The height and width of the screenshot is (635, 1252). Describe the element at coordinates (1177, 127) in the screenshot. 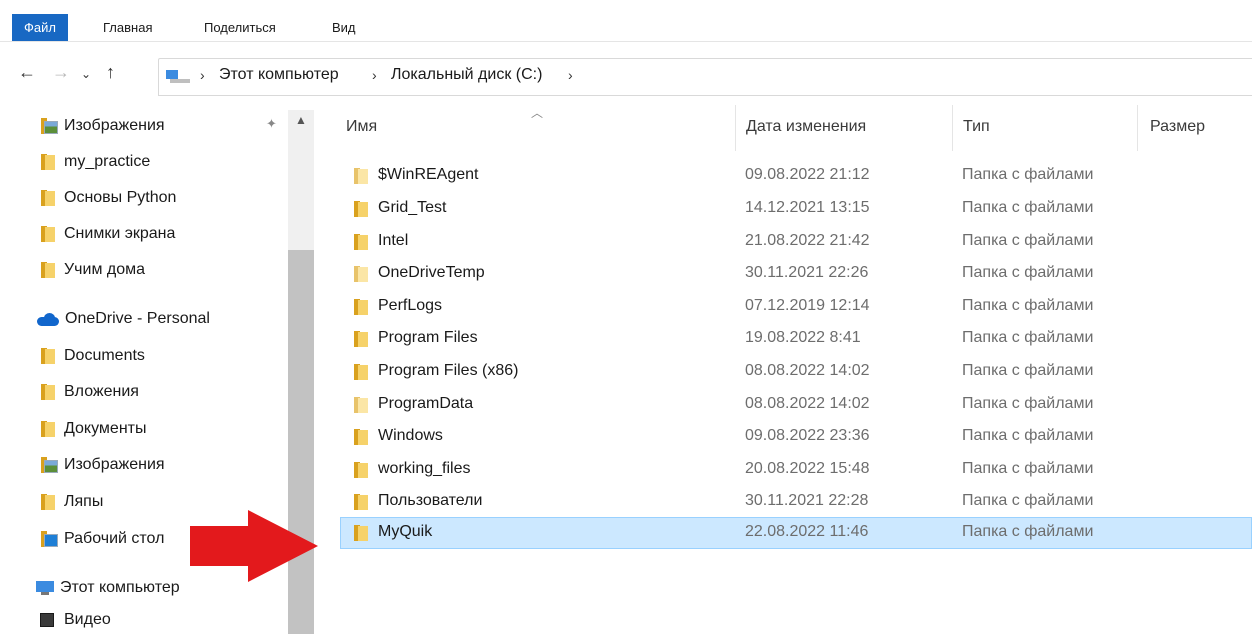

I see `column-header-size: Размер` at that location.